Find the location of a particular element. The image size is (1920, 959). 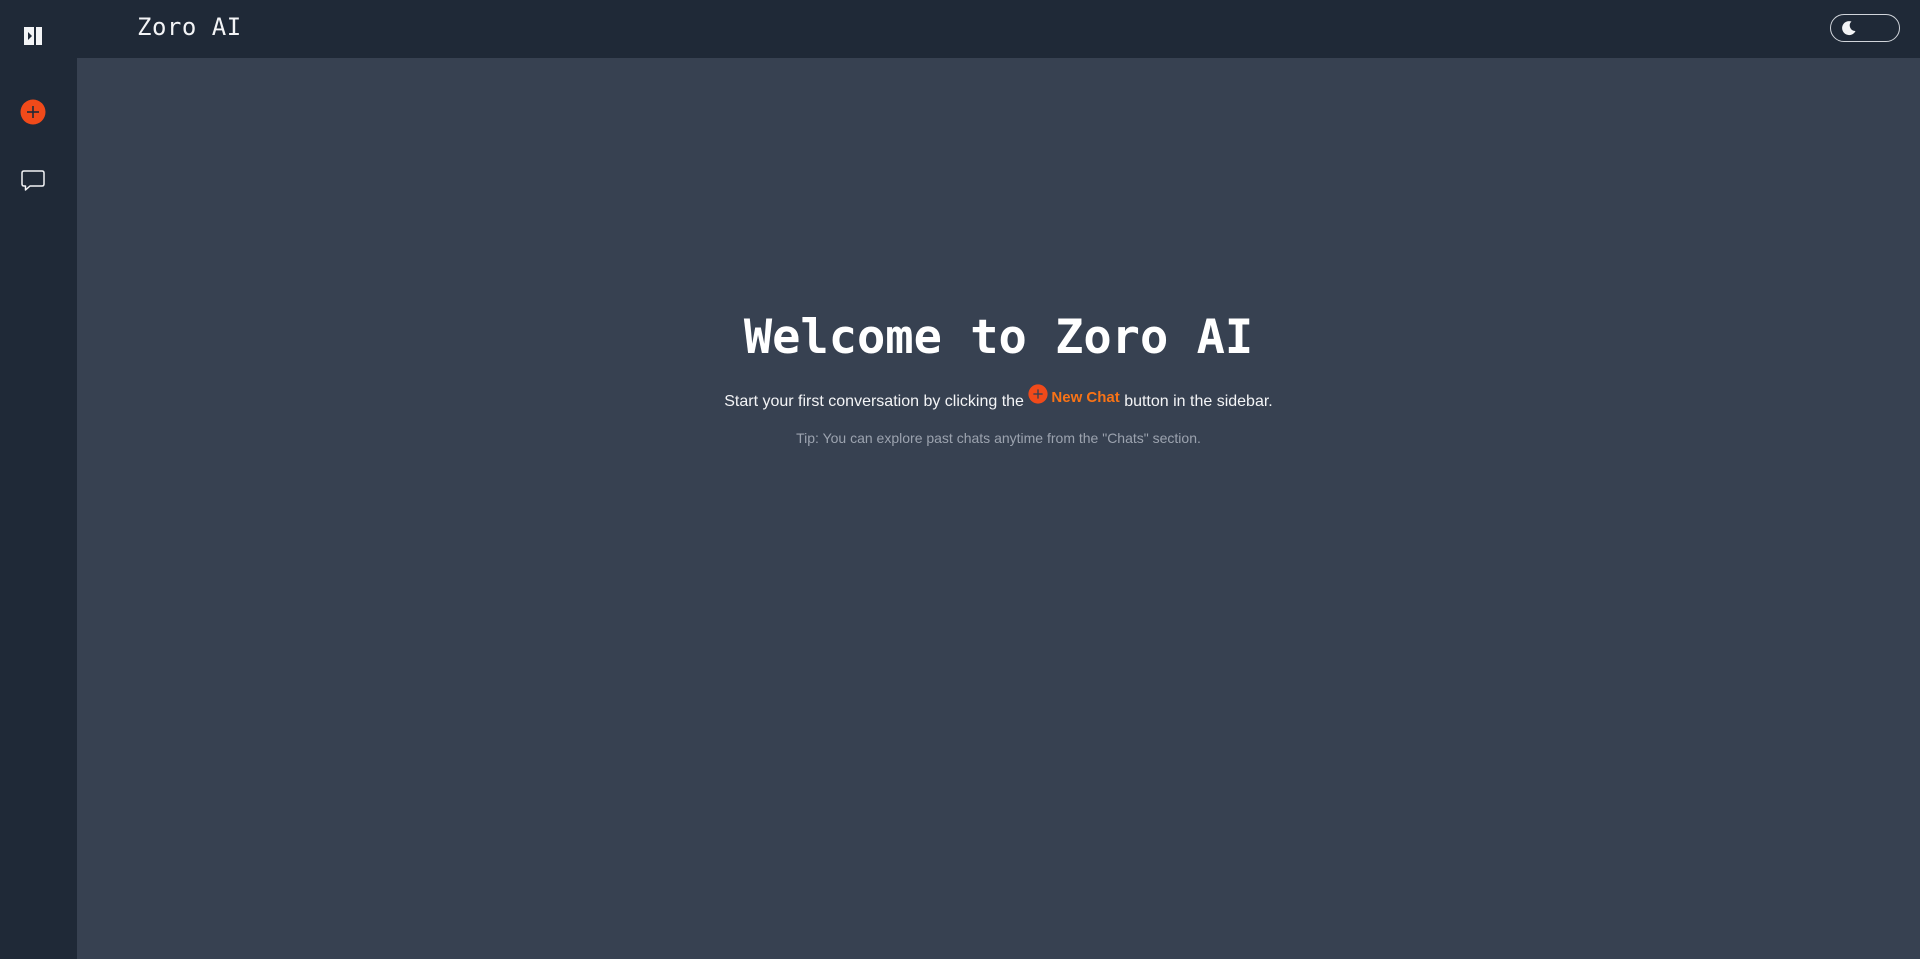

theme-toggle is located at coordinates (1865, 28).